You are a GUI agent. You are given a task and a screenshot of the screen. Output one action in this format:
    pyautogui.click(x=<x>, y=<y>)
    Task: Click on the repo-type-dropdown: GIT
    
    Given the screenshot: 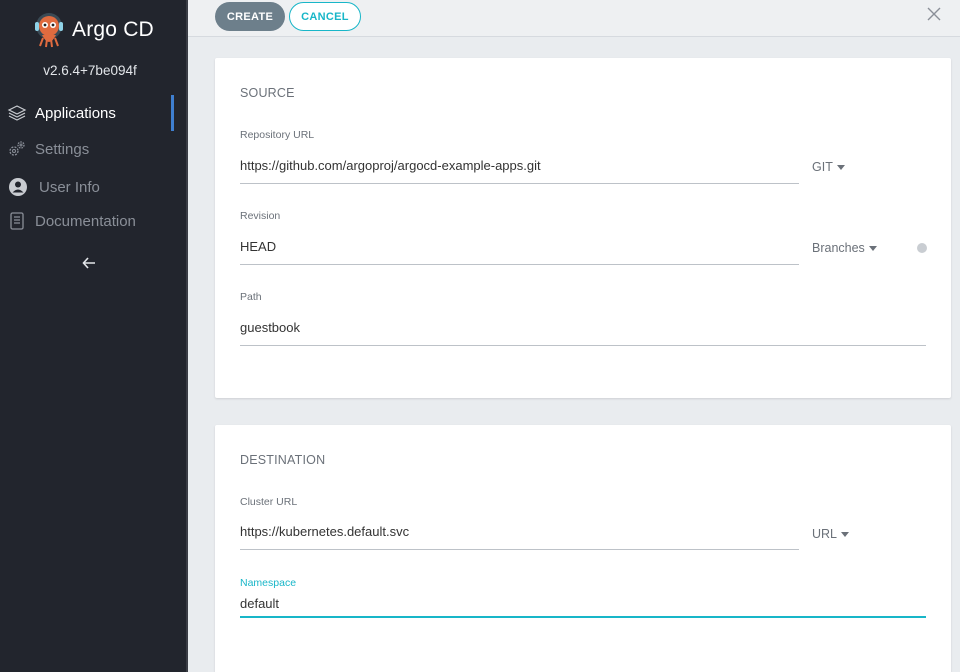 What is the action you would take?
    pyautogui.click(x=828, y=167)
    